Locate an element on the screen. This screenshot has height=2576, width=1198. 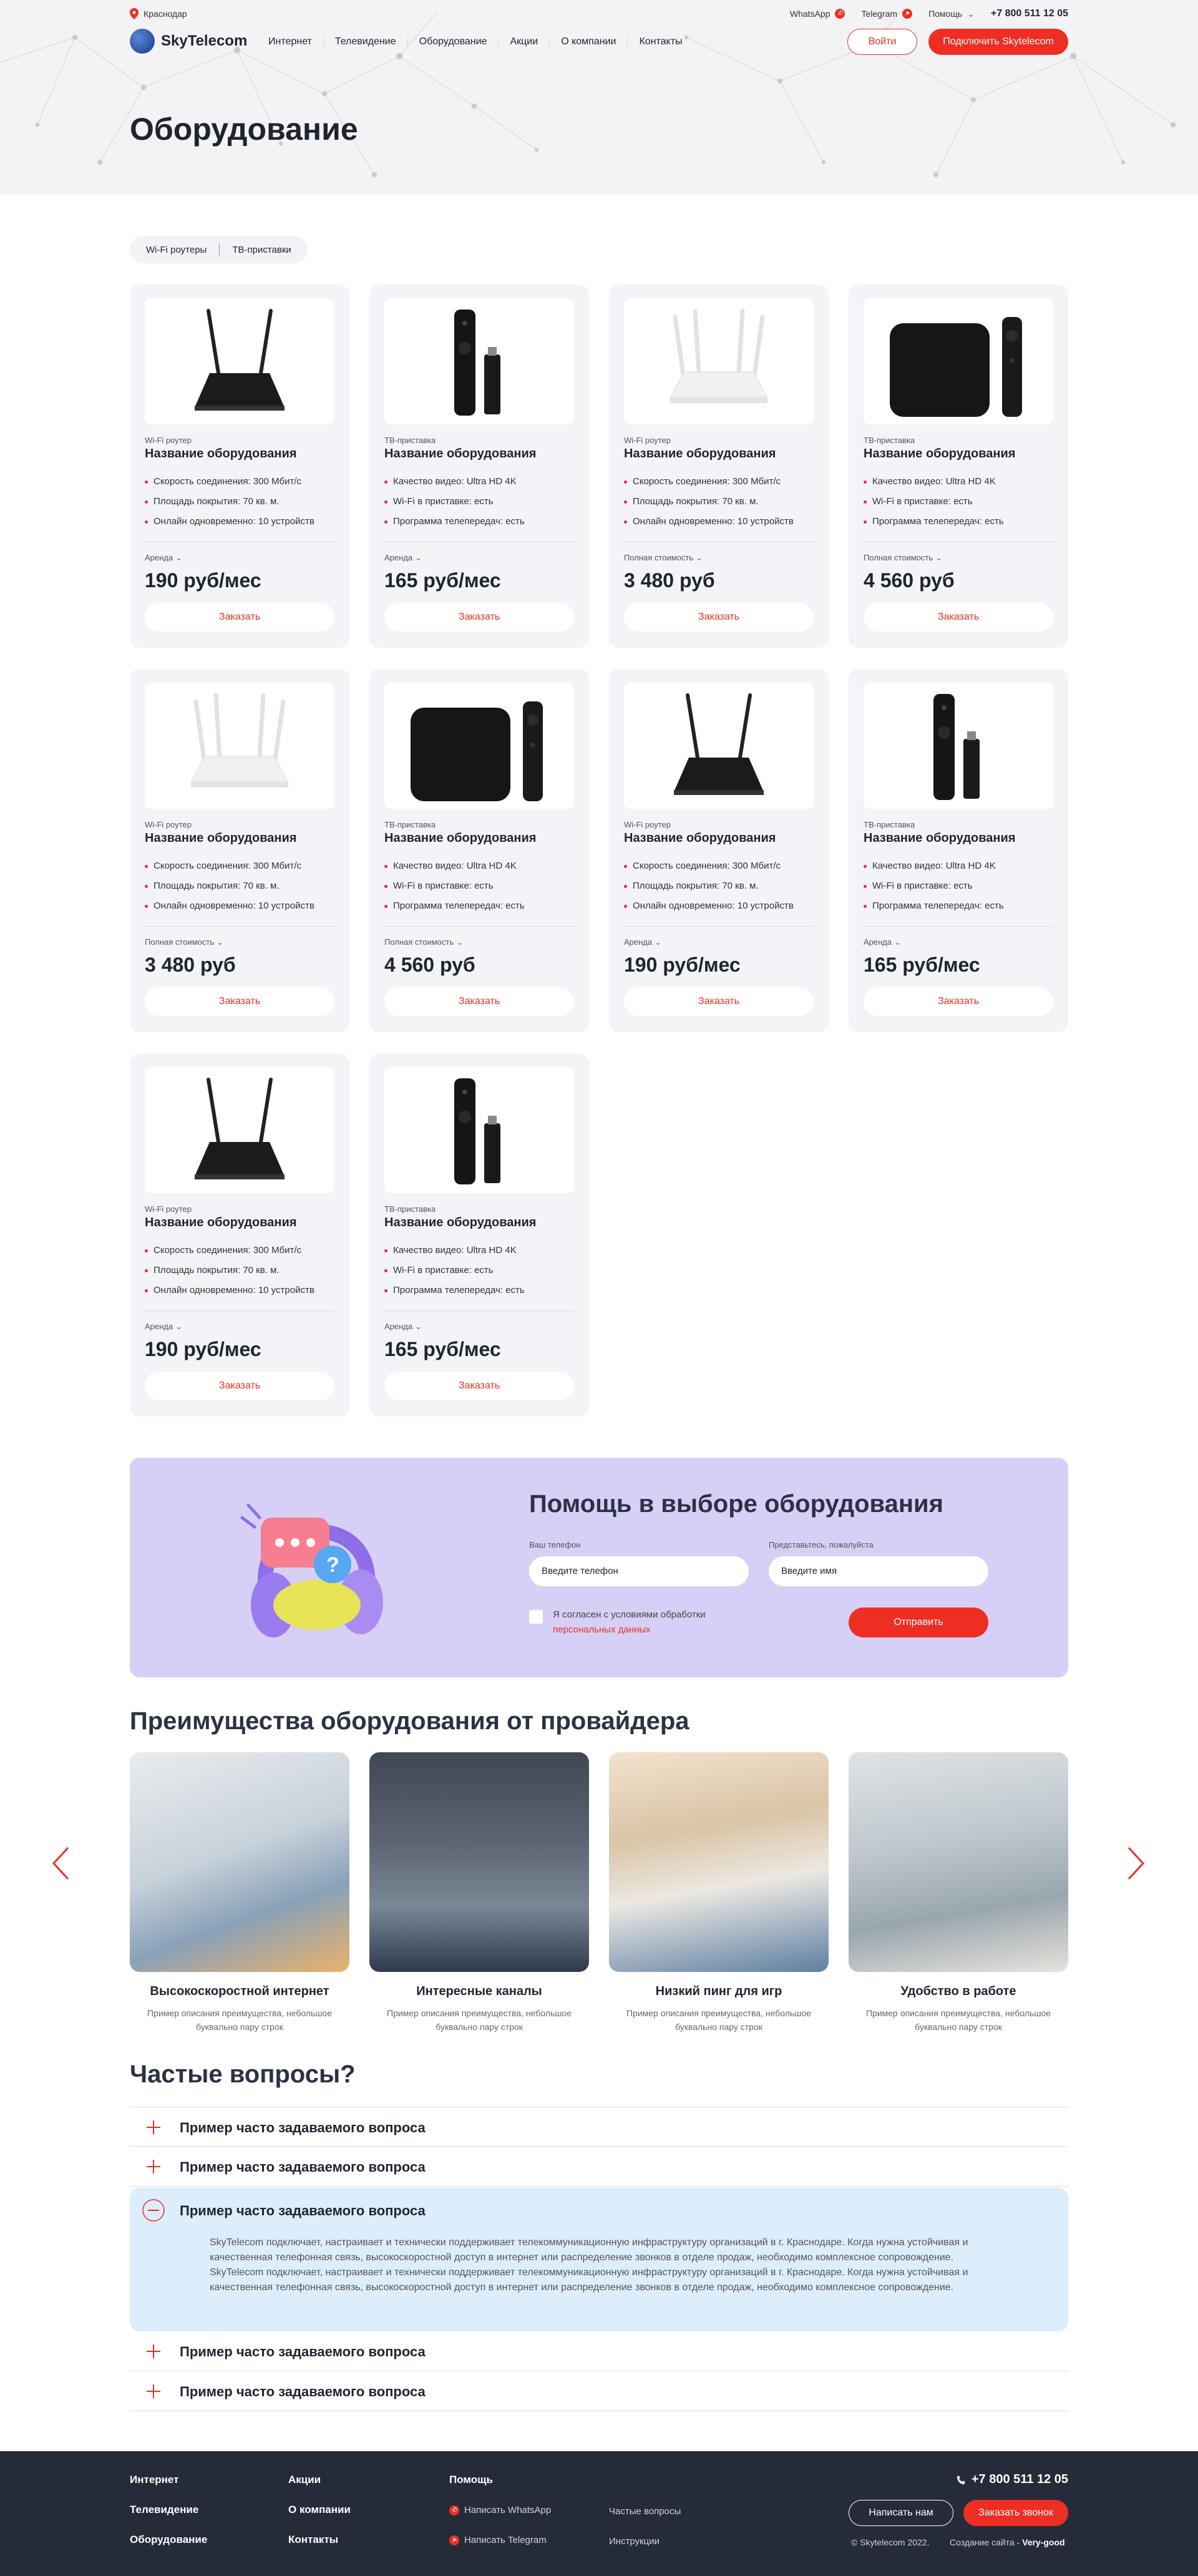
footer-whatsapp-link: ✆ Написать WhatsApp is located at coordinates (500, 2510).